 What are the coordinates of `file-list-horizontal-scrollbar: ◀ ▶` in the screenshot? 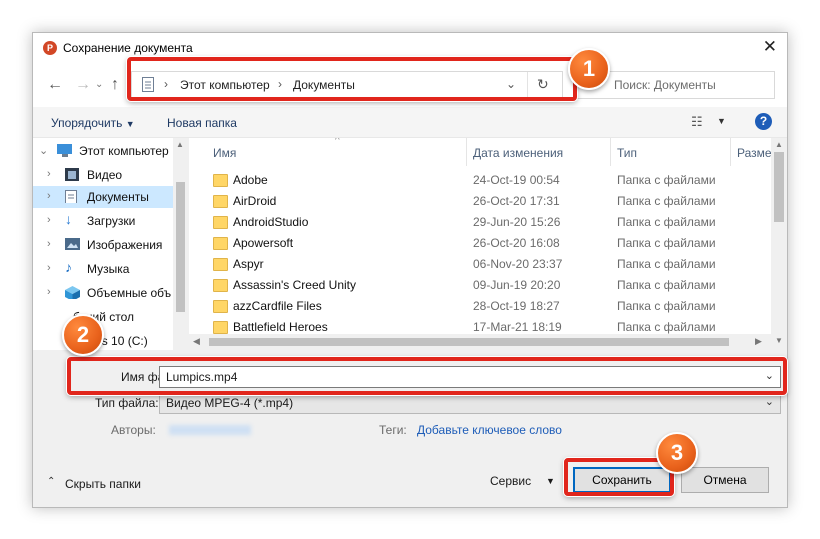 It's located at (480, 342).